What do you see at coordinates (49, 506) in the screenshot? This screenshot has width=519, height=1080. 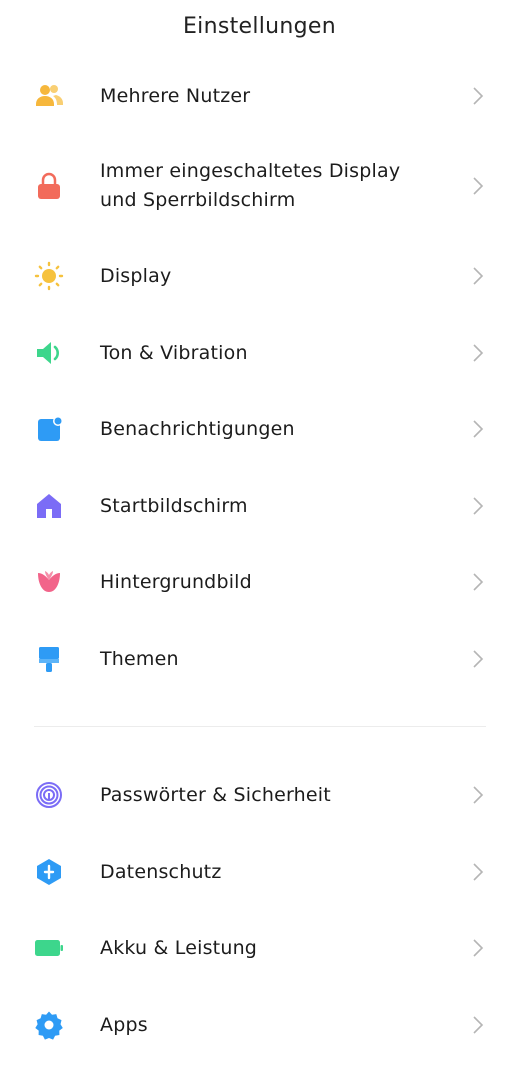 I see `home-icon` at bounding box center [49, 506].